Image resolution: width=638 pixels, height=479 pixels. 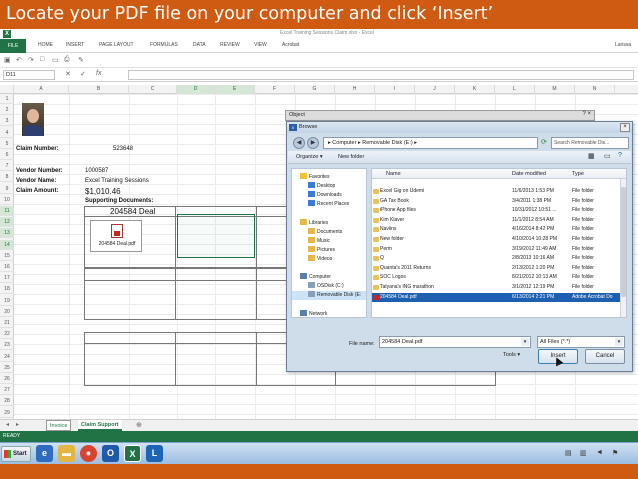 What do you see at coordinates (7, 267) in the screenshot?
I see `row-header: 16` at bounding box center [7, 267].